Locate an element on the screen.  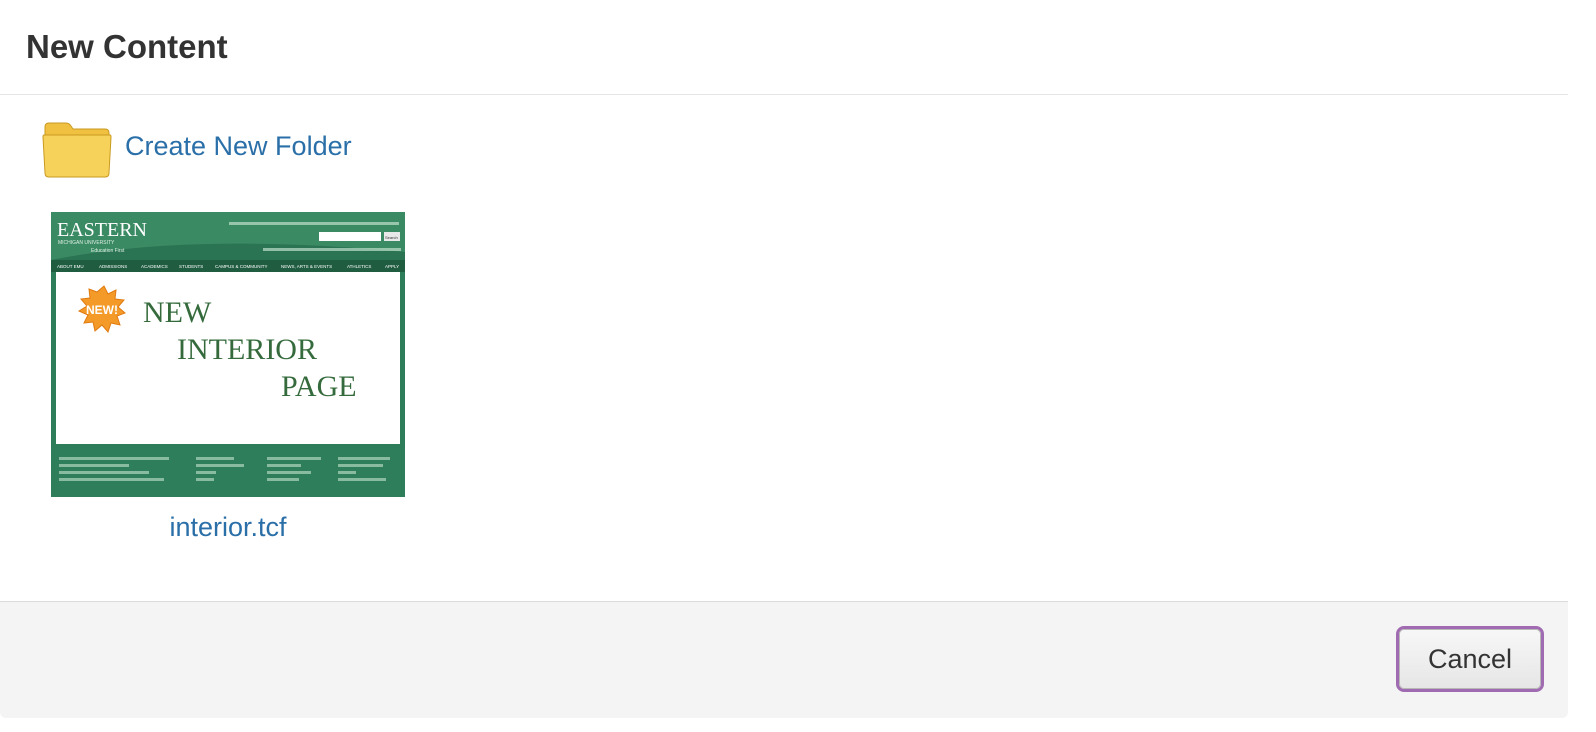
folder-icon is located at coordinates (77, 150).